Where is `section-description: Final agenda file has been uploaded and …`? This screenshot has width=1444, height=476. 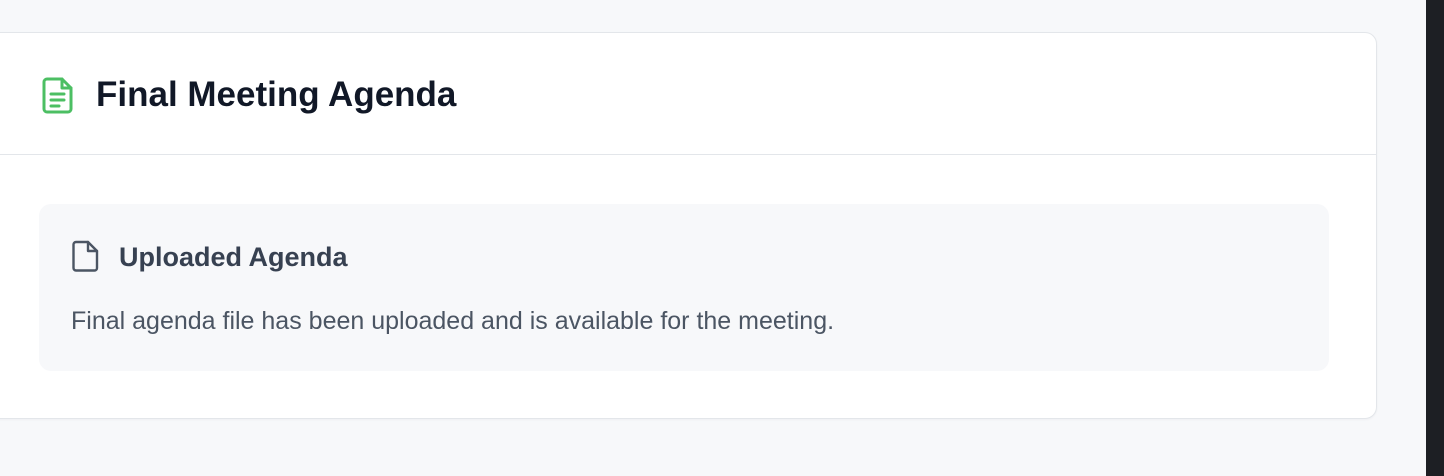
section-description: Final agenda file has been uploaded and … is located at coordinates (453, 321).